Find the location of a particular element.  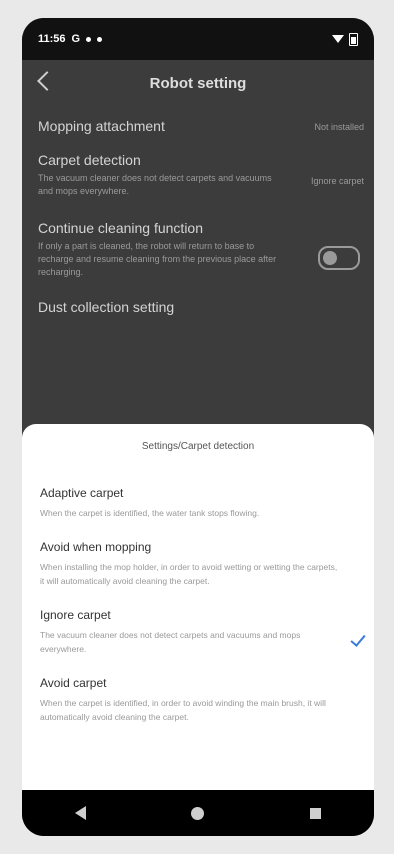

check-icon is located at coordinates (358, 639).